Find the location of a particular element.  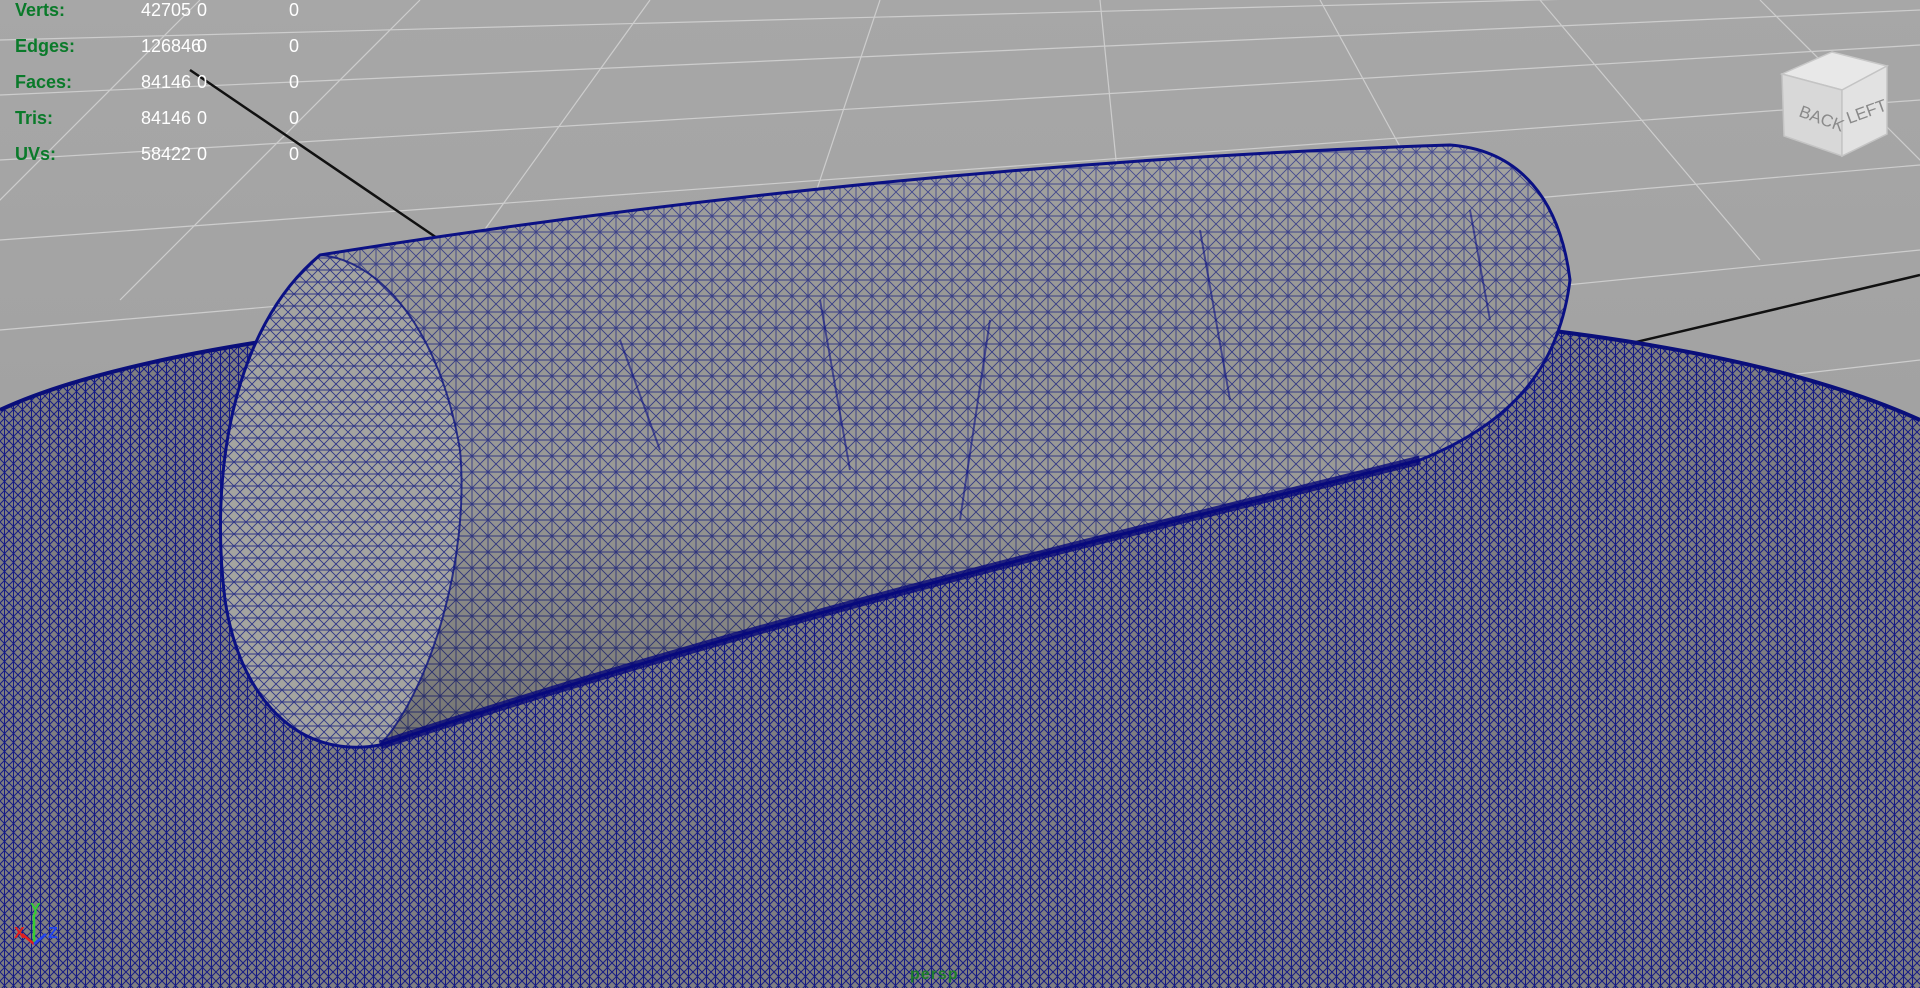

hud-value: 58422 is located at coordinates (166, 154).